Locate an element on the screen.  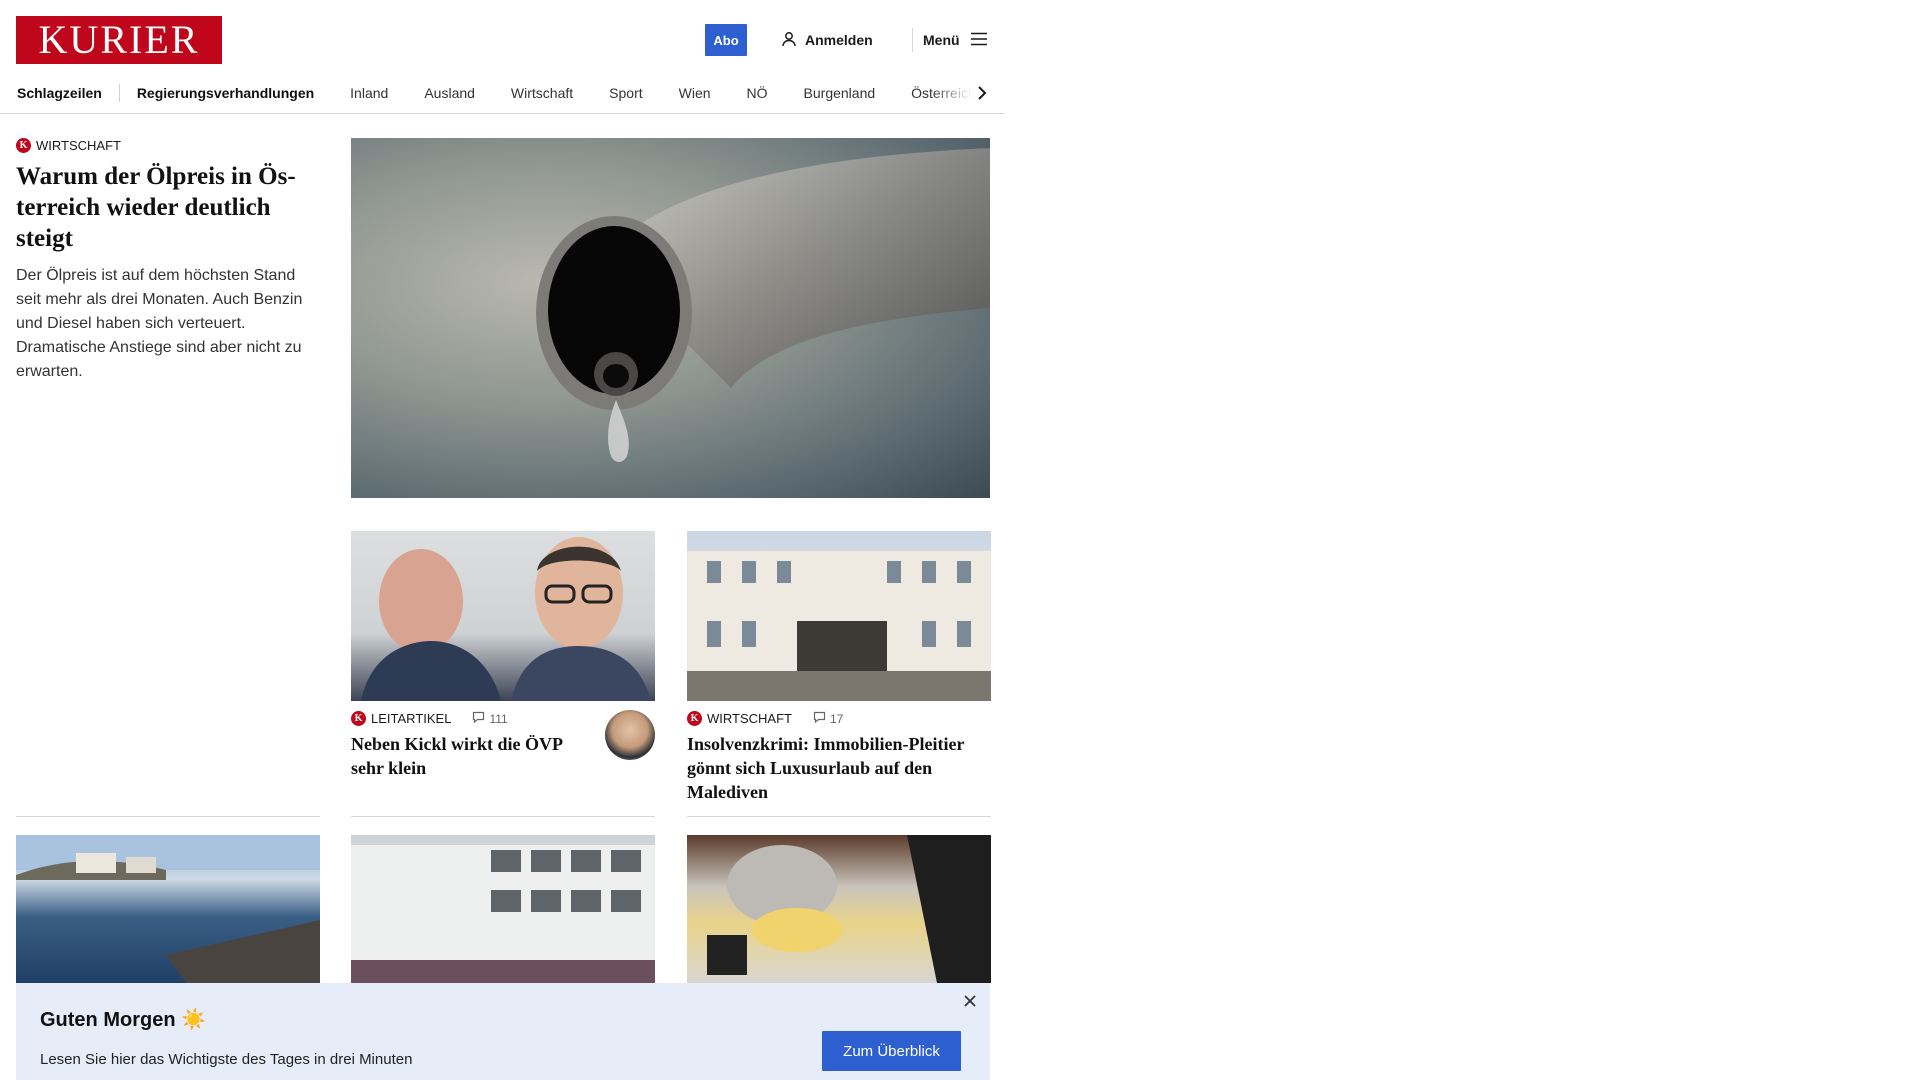
hamburger-icon is located at coordinates (979, 40).